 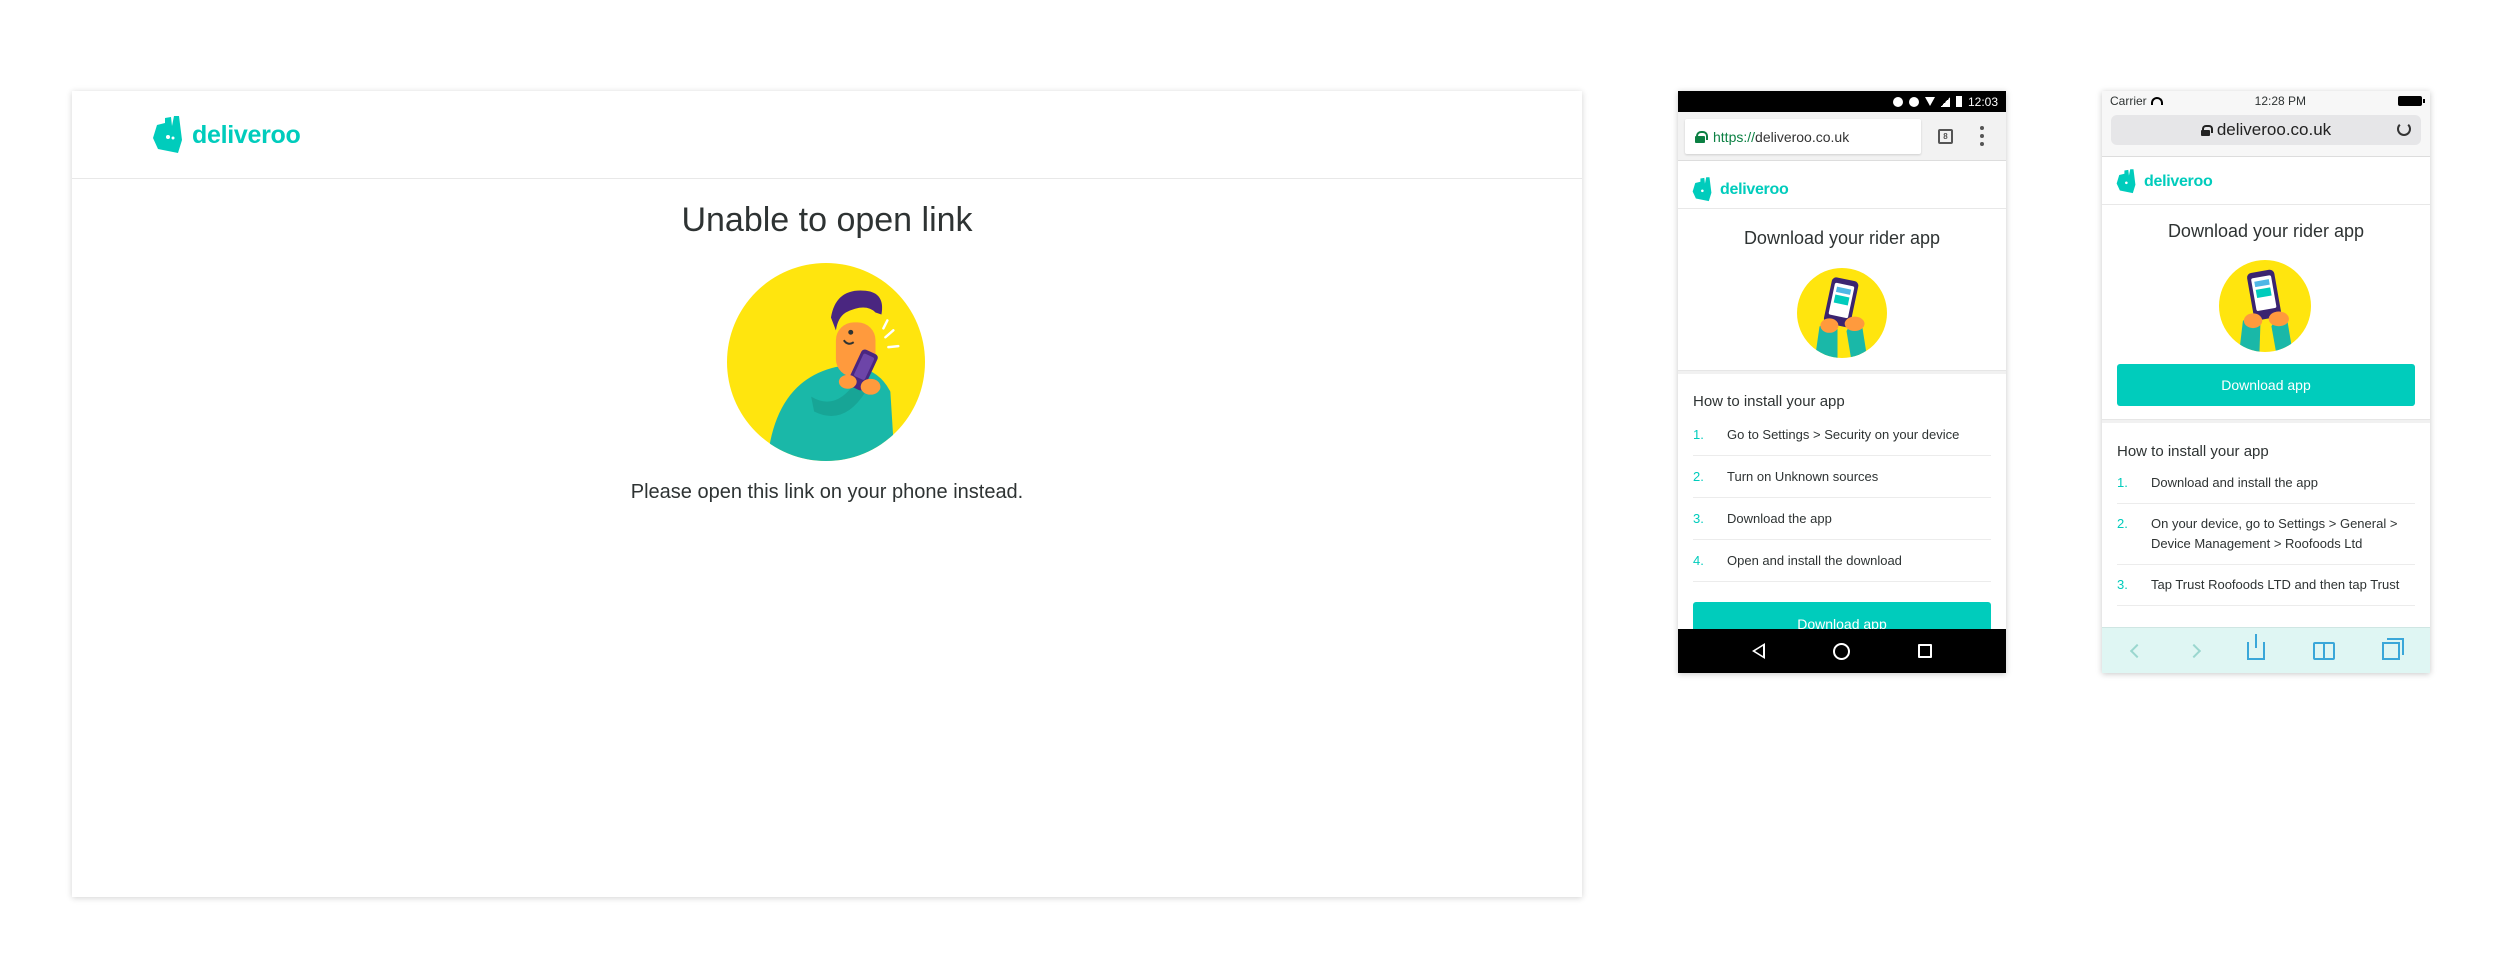 I want to click on step-text: Download the app, so click(x=1779, y=518).